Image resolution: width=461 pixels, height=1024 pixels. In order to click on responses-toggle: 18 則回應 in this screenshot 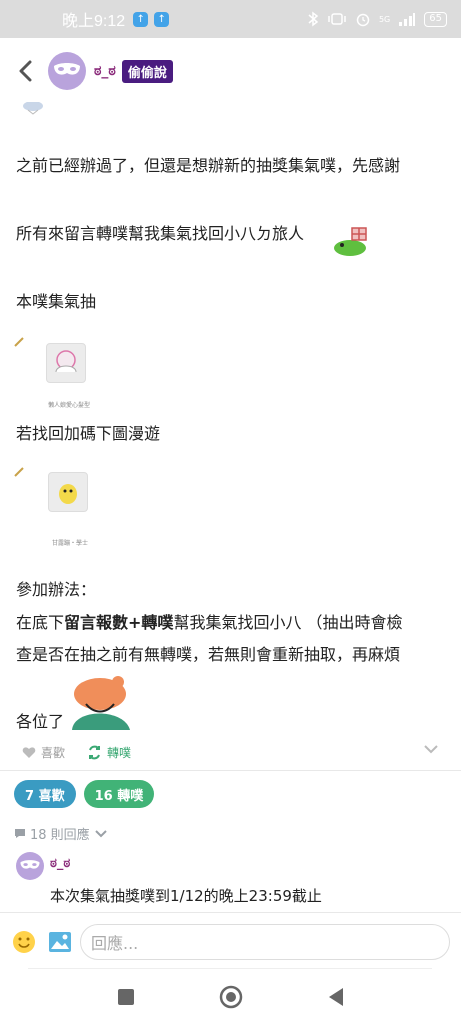, I will do `click(61, 833)`.